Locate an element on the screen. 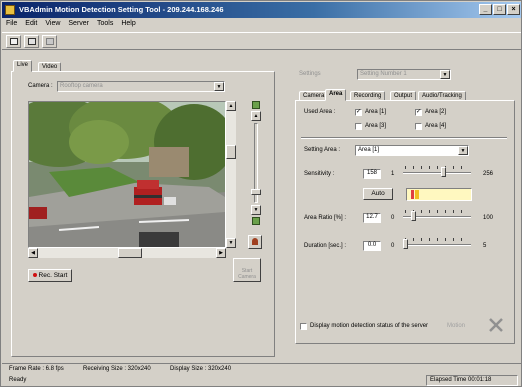  settings-icon is located at coordinates (50, 41).